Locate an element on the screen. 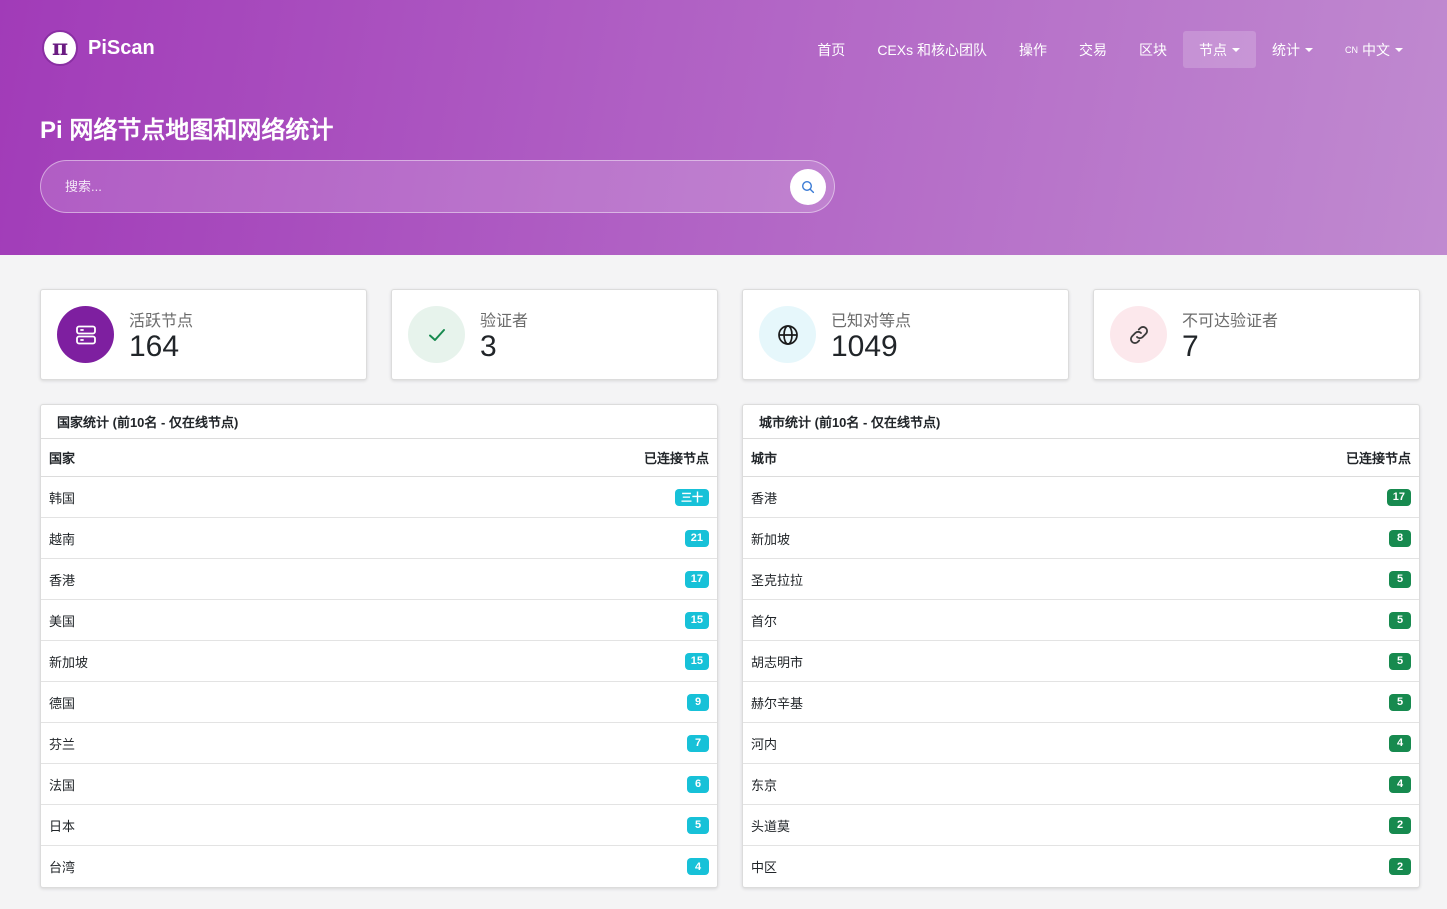 This screenshot has width=1447, height=909. pi-logo-icon: π is located at coordinates (60, 48).